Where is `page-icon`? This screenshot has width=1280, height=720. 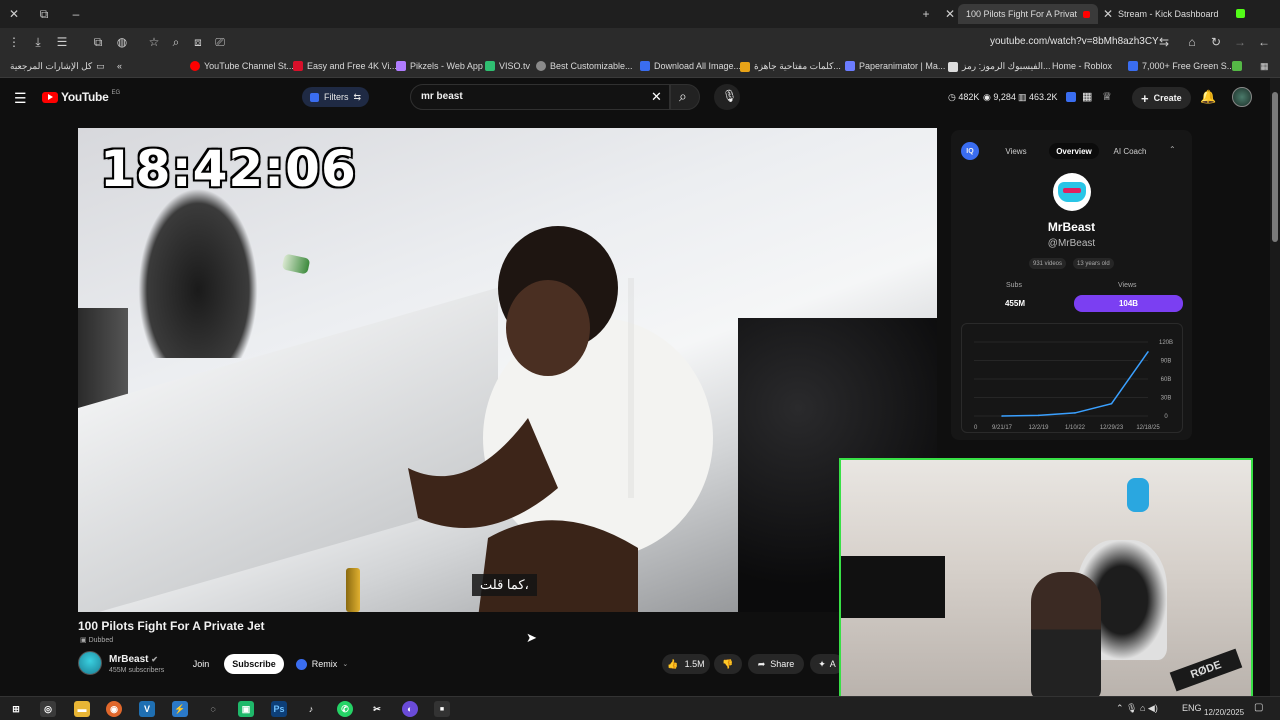 page-icon is located at coordinates (953, 66).